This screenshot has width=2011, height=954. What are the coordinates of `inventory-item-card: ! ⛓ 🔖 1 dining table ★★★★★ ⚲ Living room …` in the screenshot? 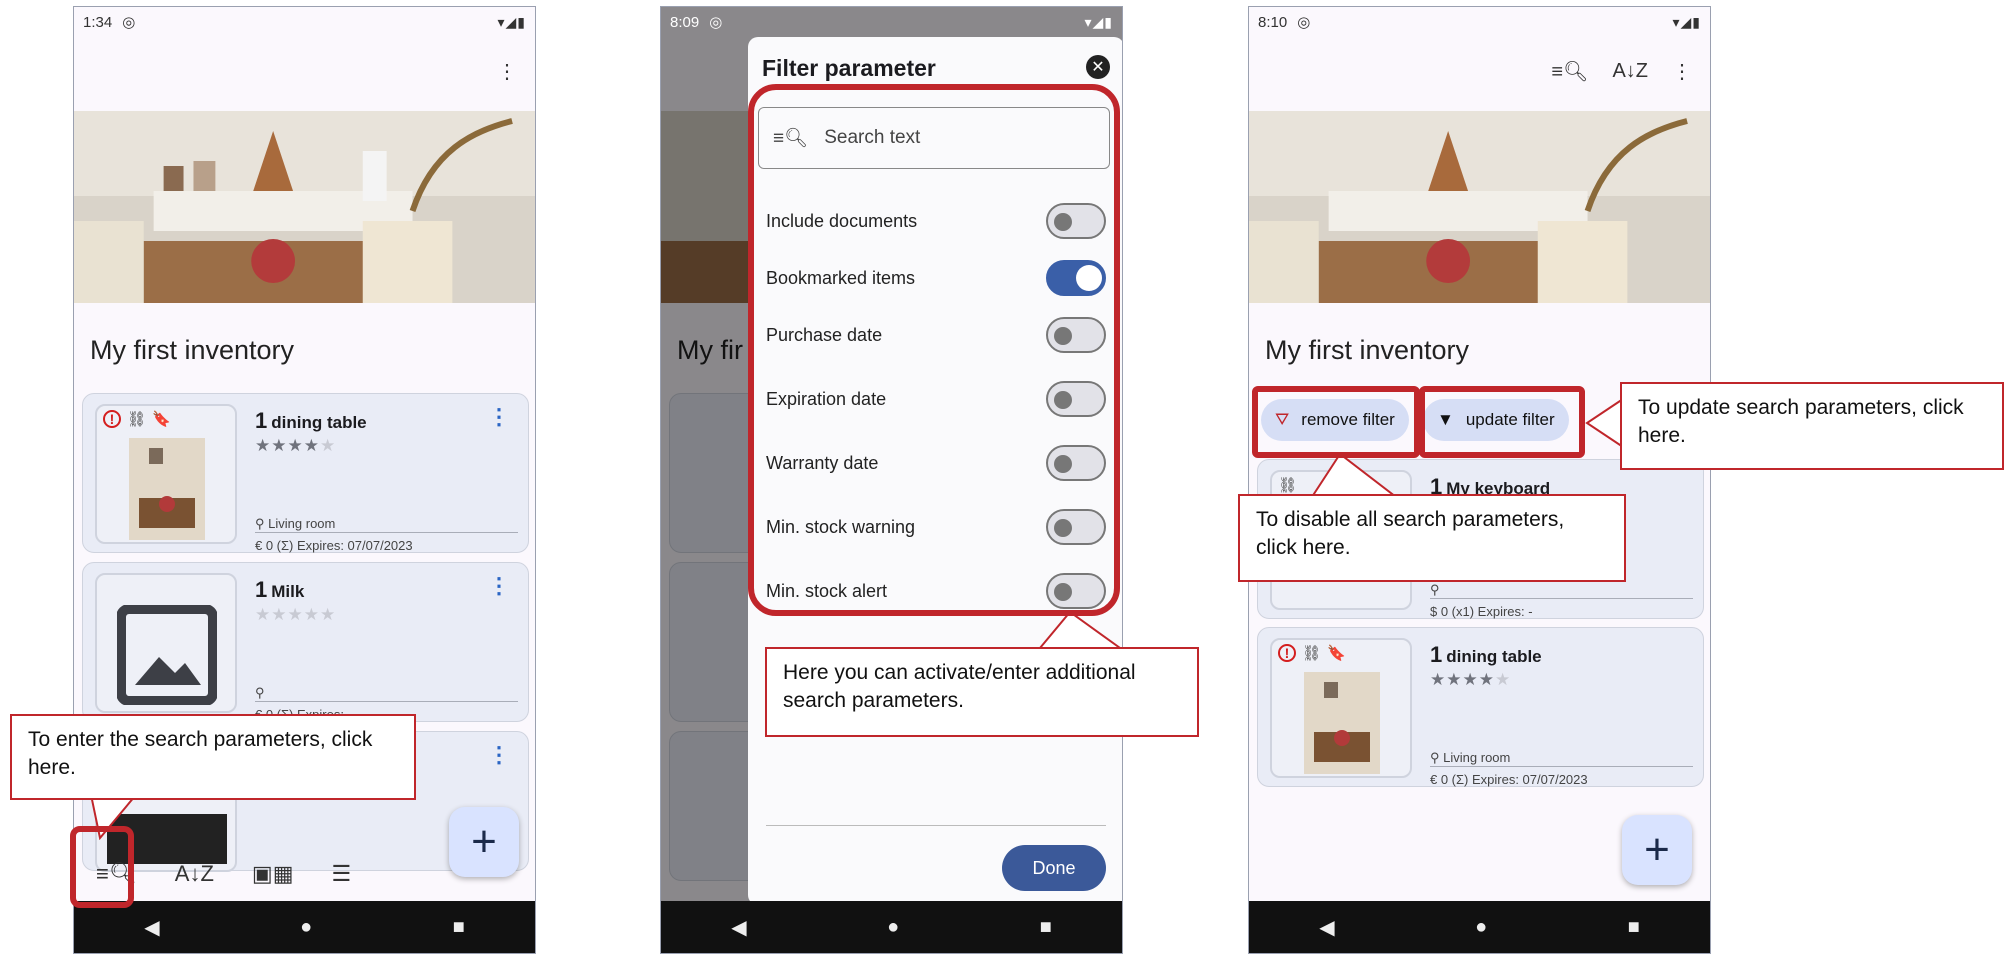 It's located at (1480, 707).